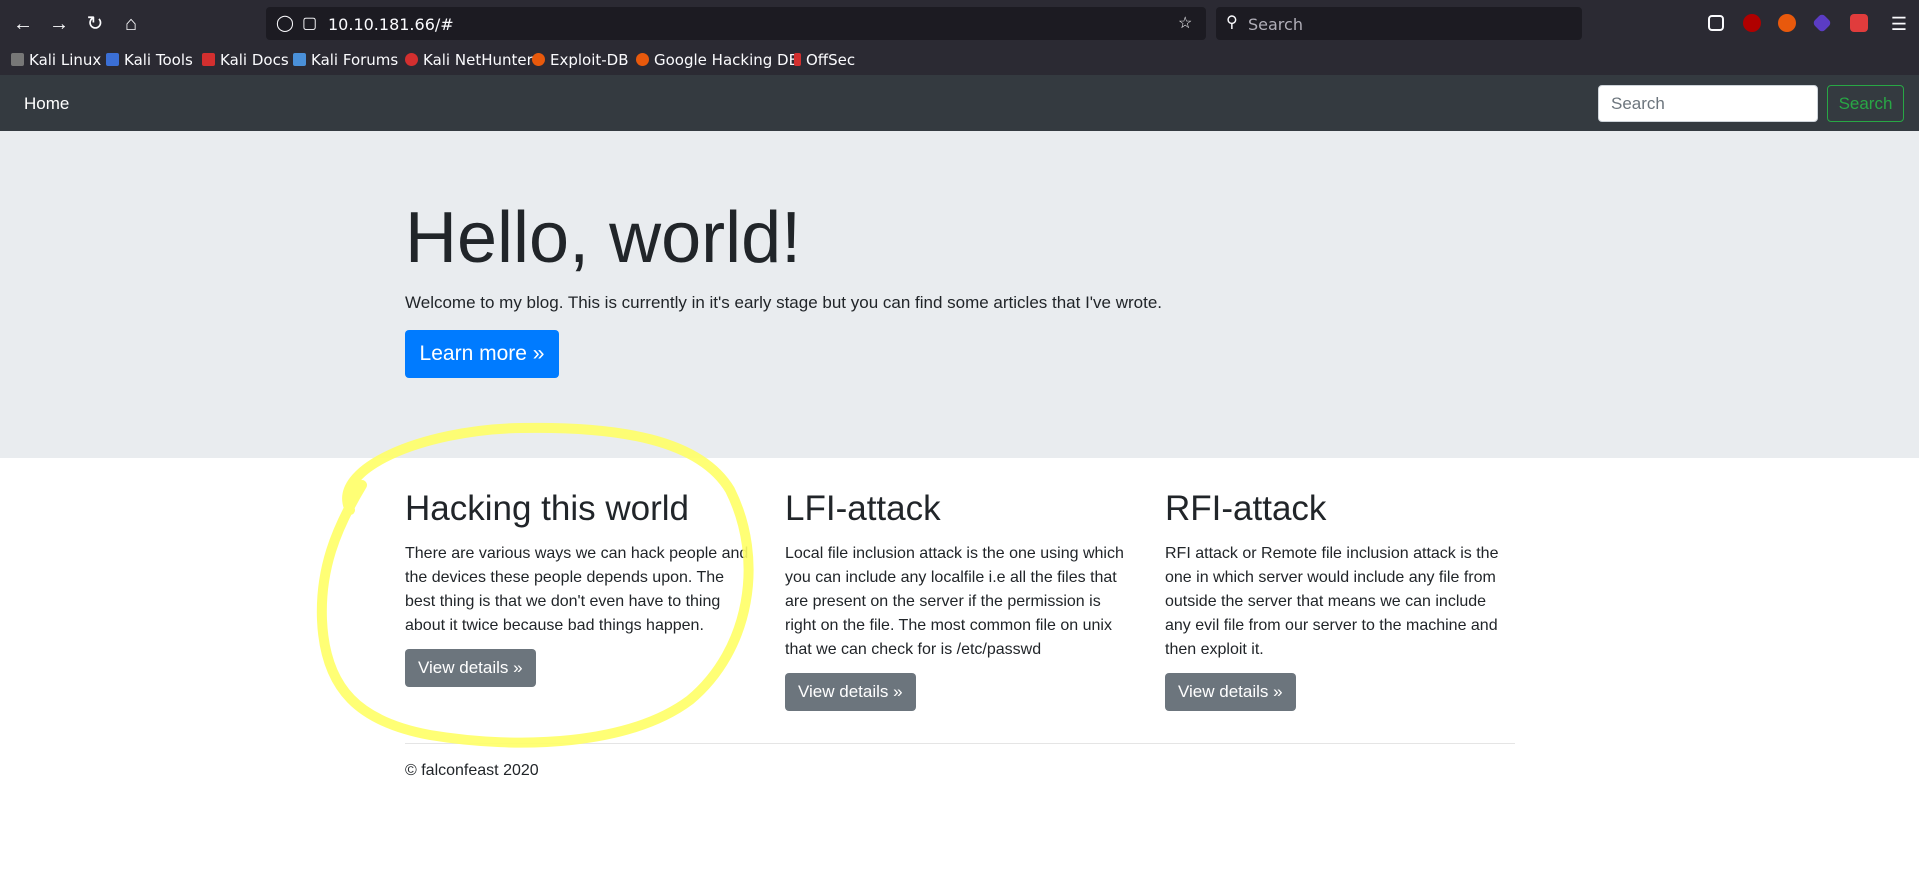 Image resolution: width=1919 pixels, height=886 pixels. Describe the element at coordinates (208, 59) in the screenshot. I see `kali-docs-icon` at that location.